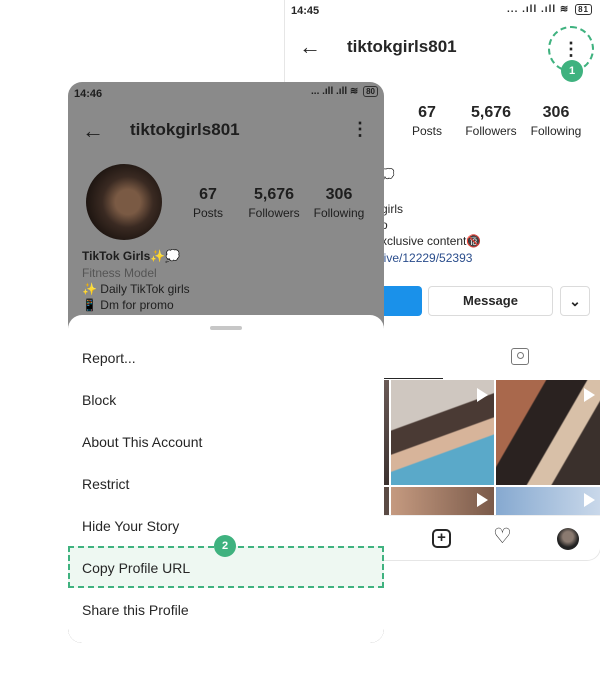 The height and width of the screenshot is (700, 600). Describe the element at coordinates (105, 484) in the screenshot. I see `menu-item-restrict: Restrict` at that location.